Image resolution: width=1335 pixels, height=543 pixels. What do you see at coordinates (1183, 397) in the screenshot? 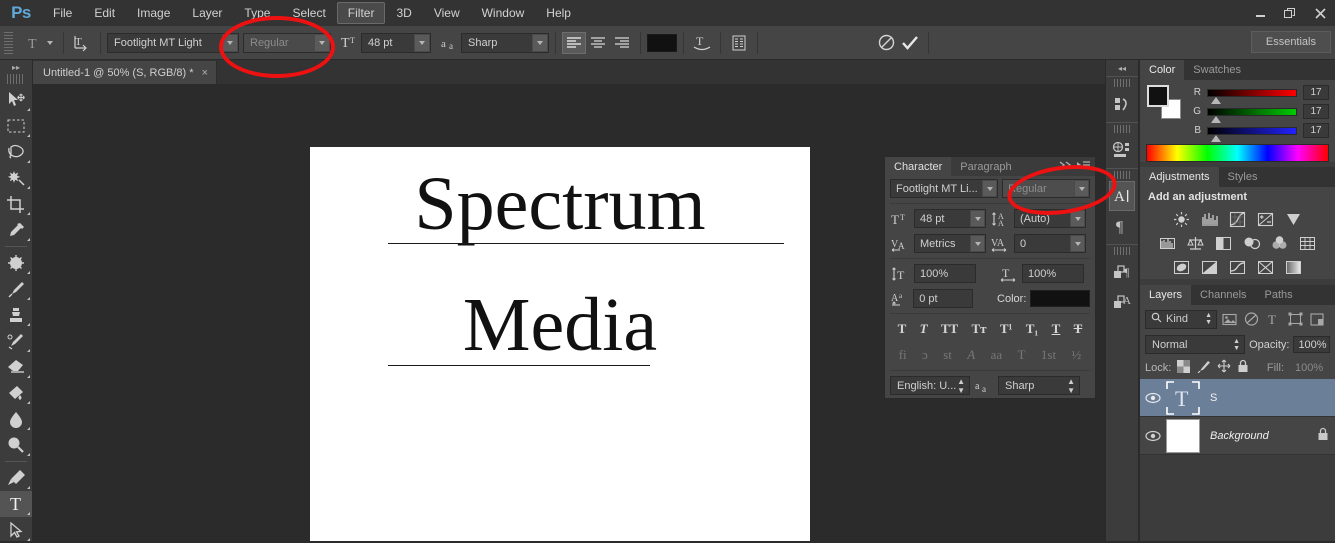
I see `text-layer-thumb-icon: T` at bounding box center [1183, 397].